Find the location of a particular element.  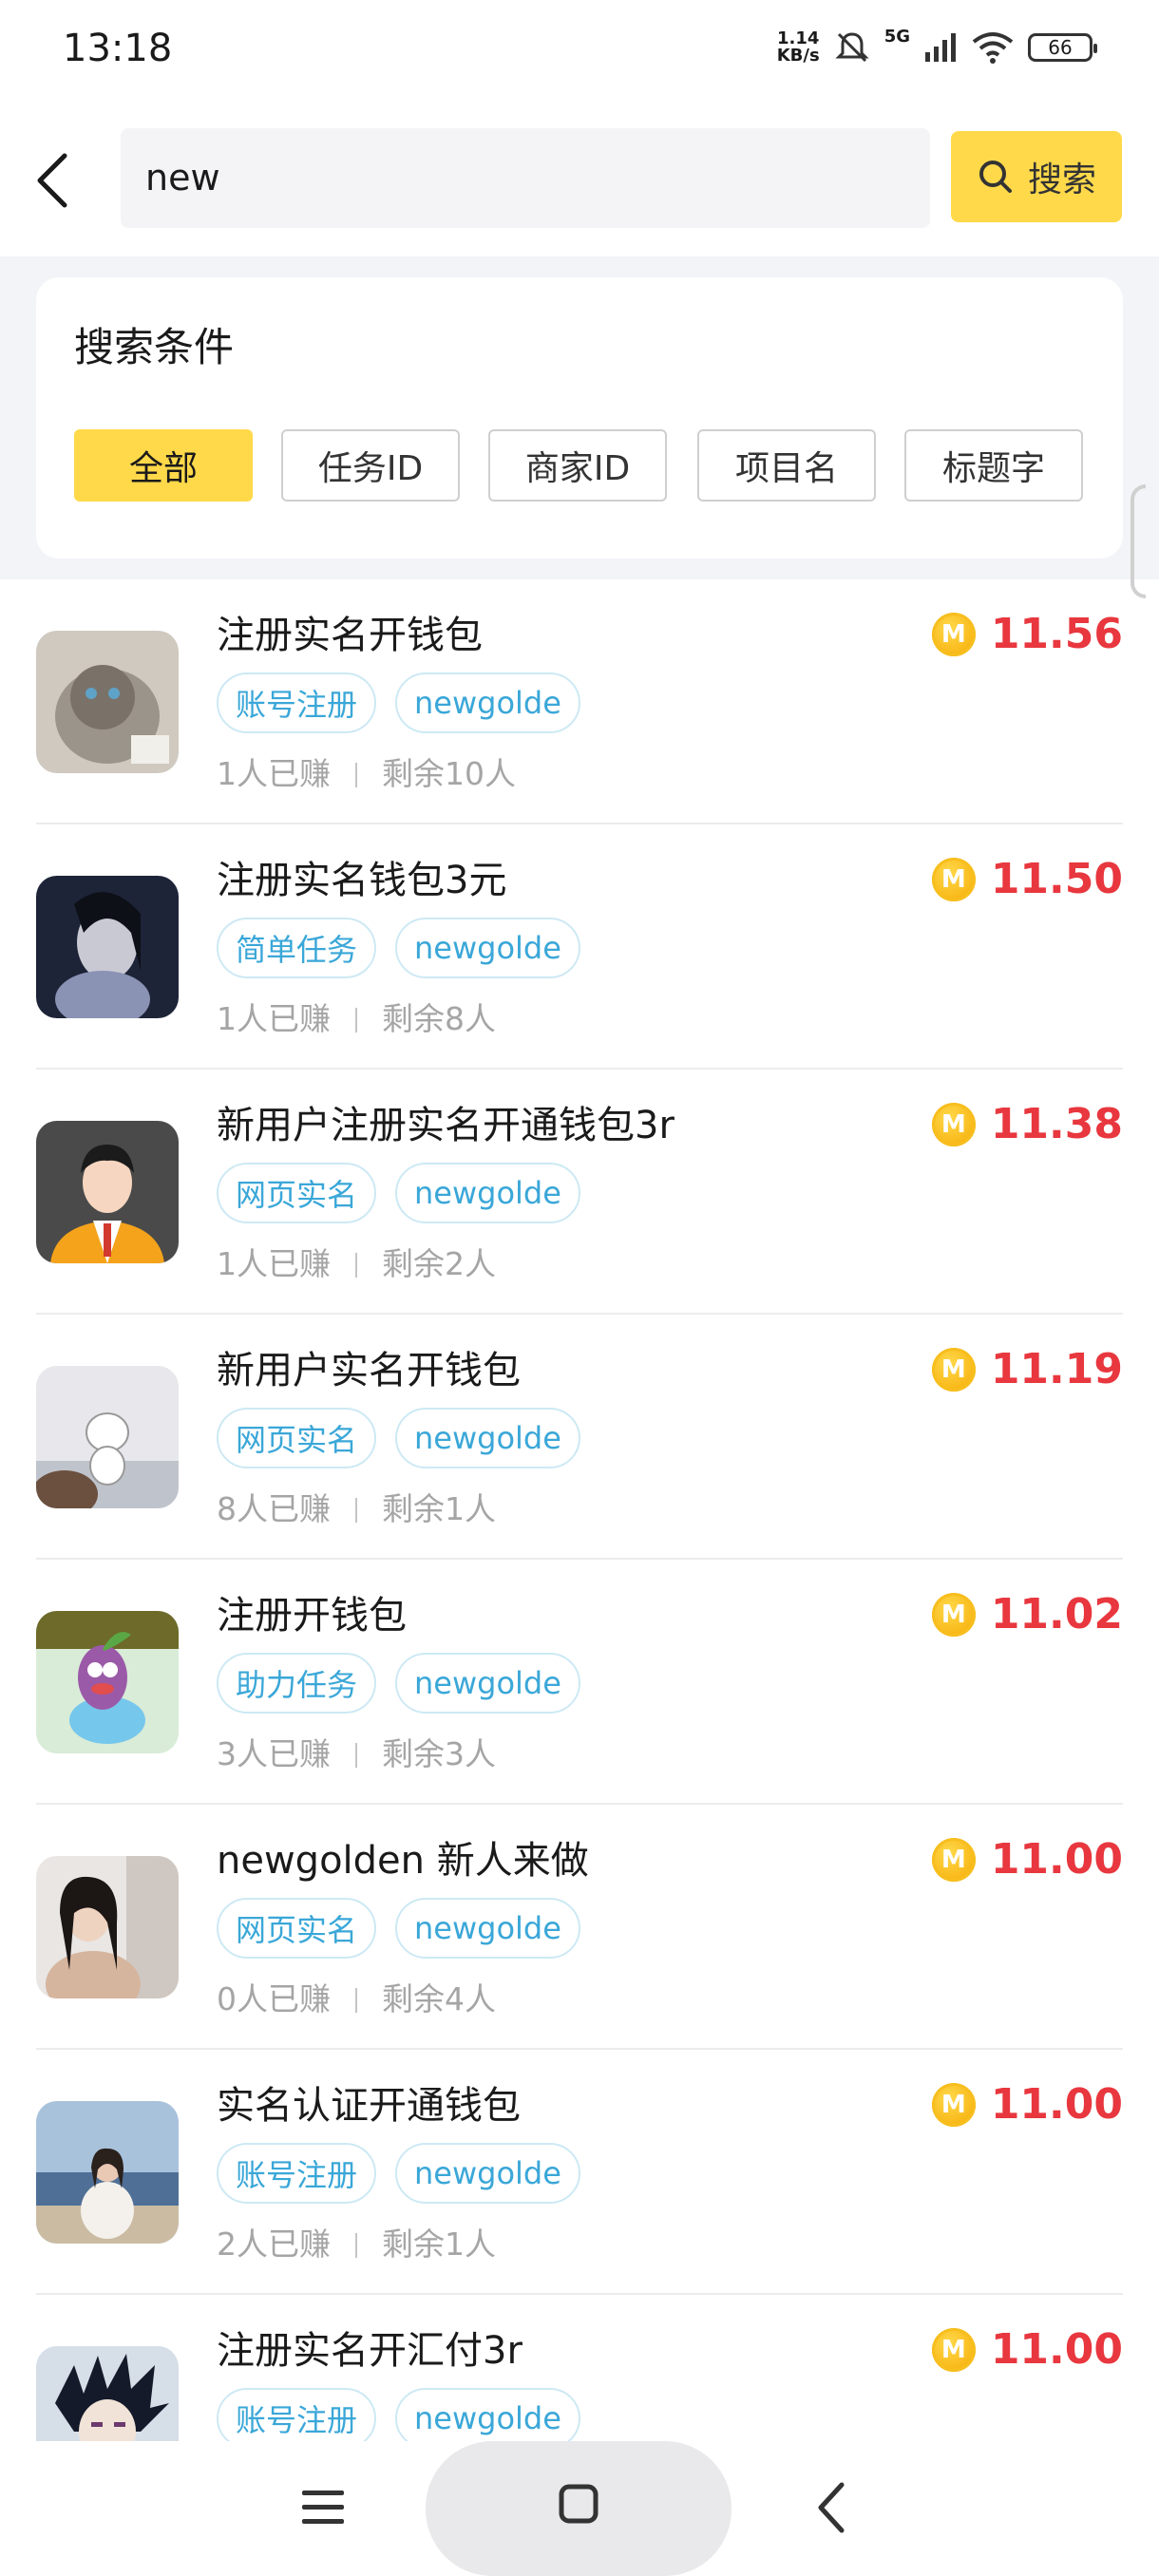

earned-count: 2人已赚 is located at coordinates (274, 2244).